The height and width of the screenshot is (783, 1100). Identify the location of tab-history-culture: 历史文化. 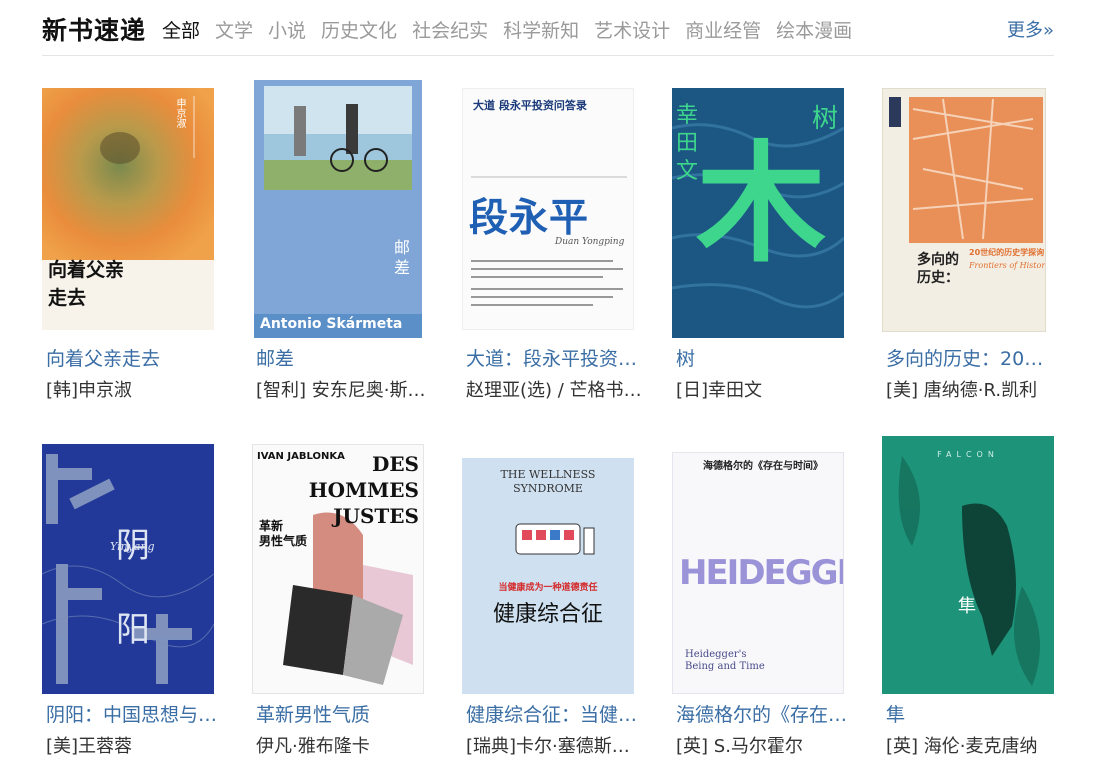
(359, 31).